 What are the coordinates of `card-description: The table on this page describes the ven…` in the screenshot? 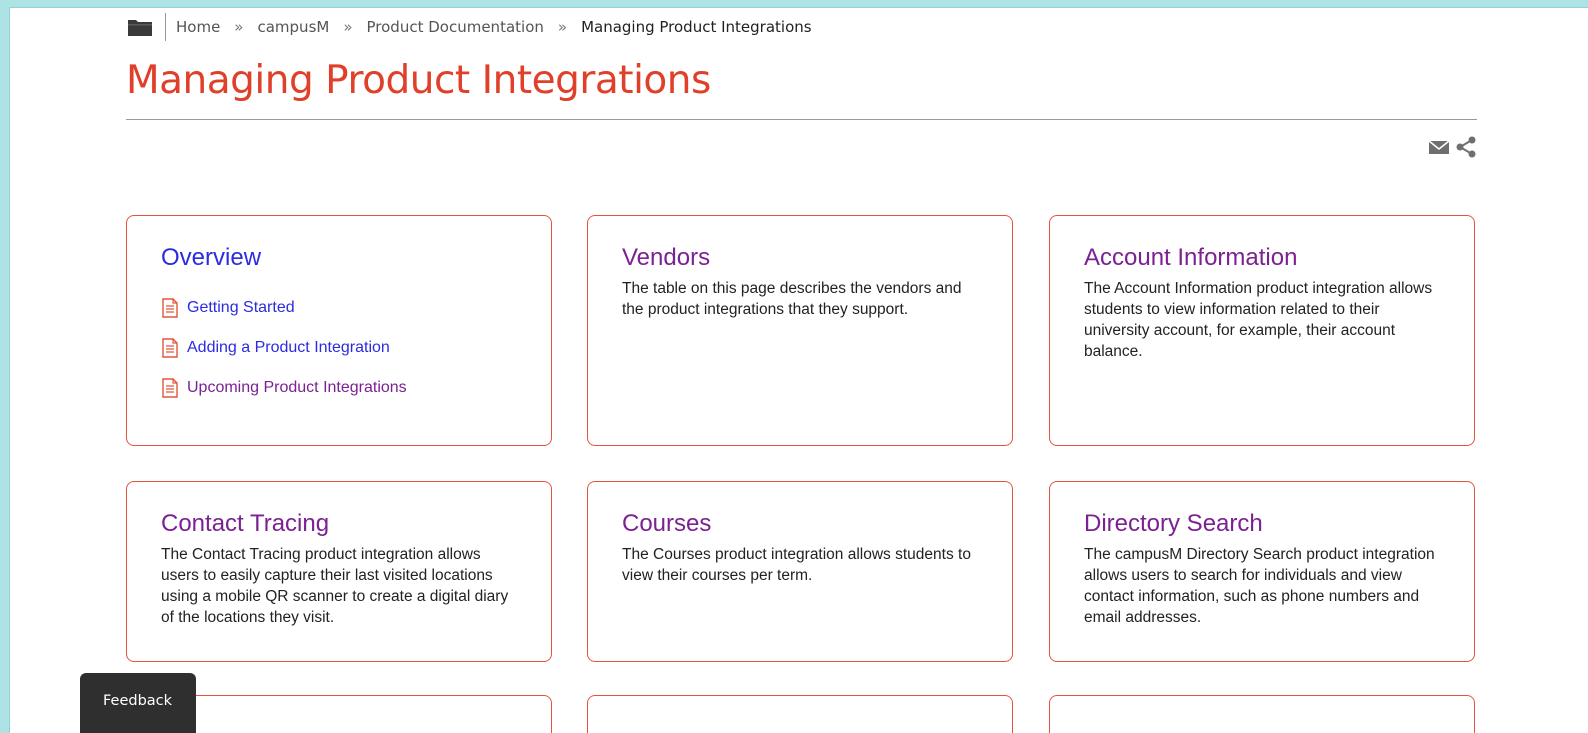 It's located at (792, 299).